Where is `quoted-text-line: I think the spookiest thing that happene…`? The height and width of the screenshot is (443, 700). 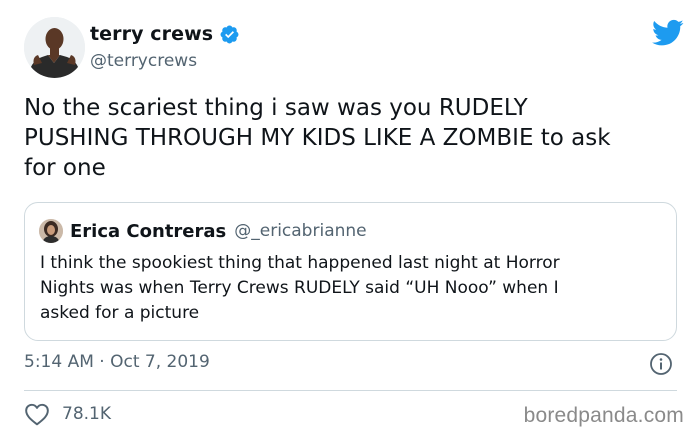
quoted-text-line: I think the spookiest thing that happene… is located at coordinates (300, 263).